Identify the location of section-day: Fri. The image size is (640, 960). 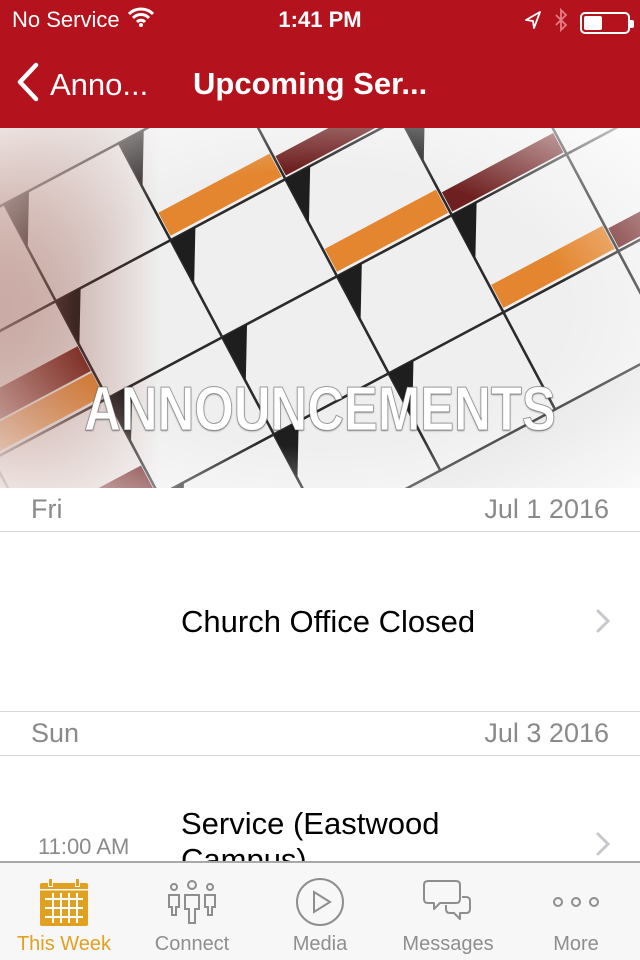
(47, 509).